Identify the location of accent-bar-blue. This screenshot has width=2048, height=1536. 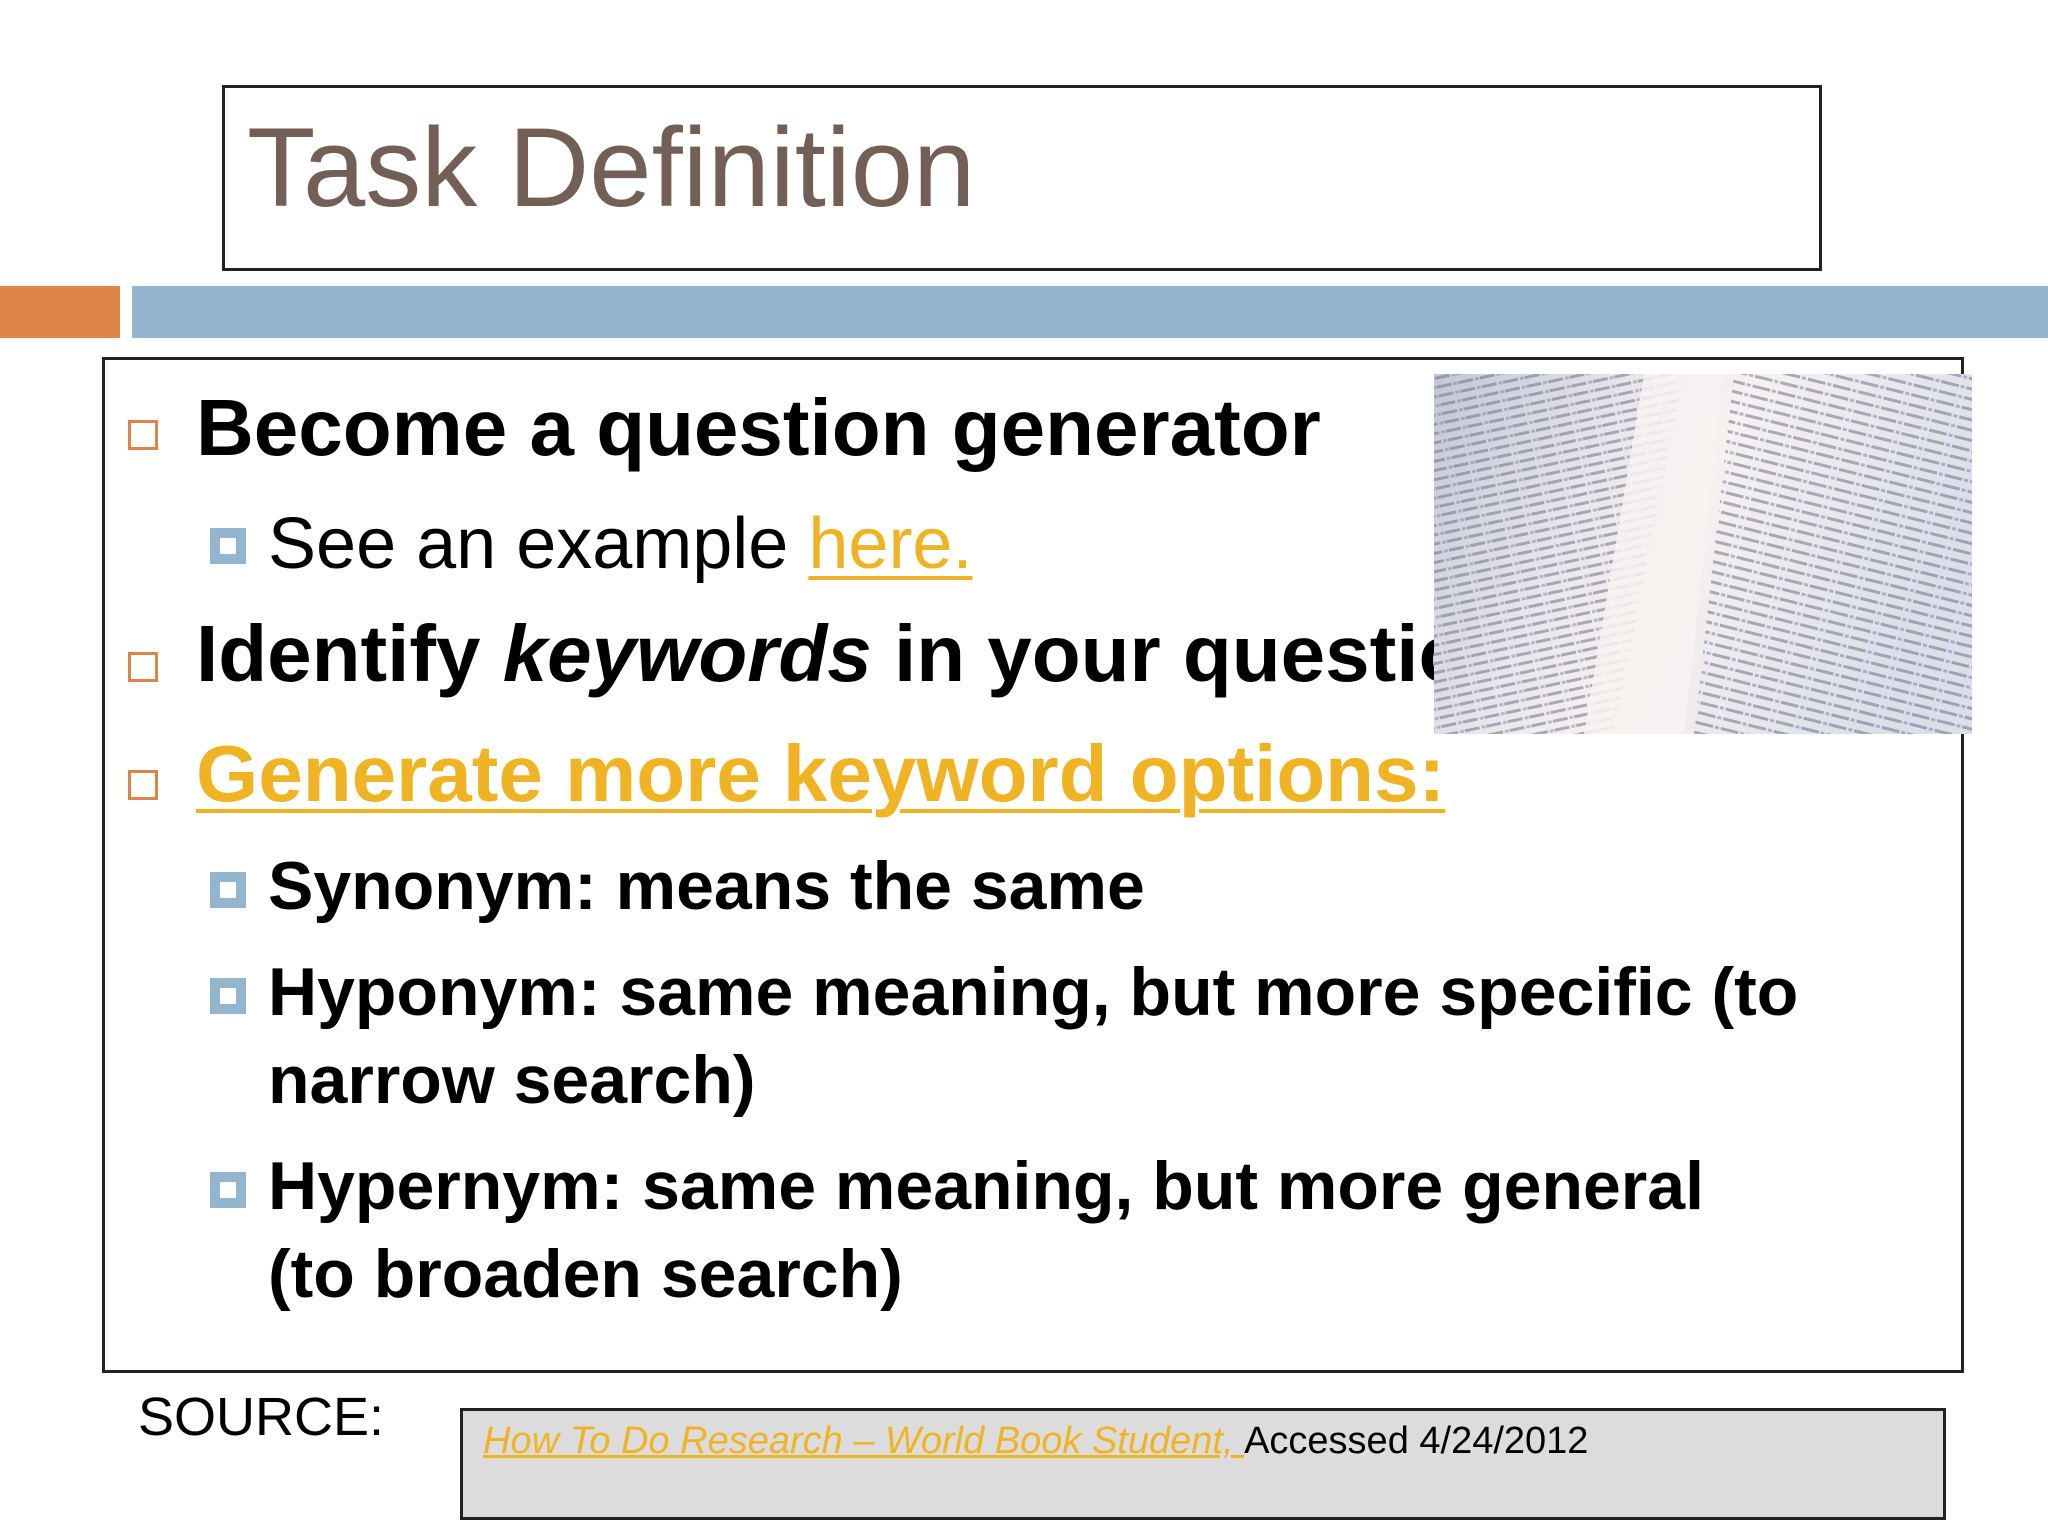
(1090, 312).